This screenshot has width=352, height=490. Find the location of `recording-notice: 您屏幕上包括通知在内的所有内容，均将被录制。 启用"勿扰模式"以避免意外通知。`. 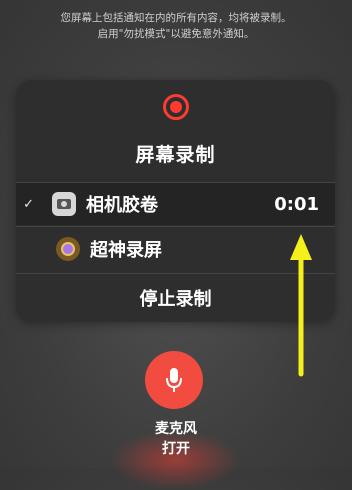

recording-notice: 您屏幕上包括通知在内的所有内容，均将被录制。 启用"勿扰模式"以避免意外通知。 is located at coordinates (176, 26).